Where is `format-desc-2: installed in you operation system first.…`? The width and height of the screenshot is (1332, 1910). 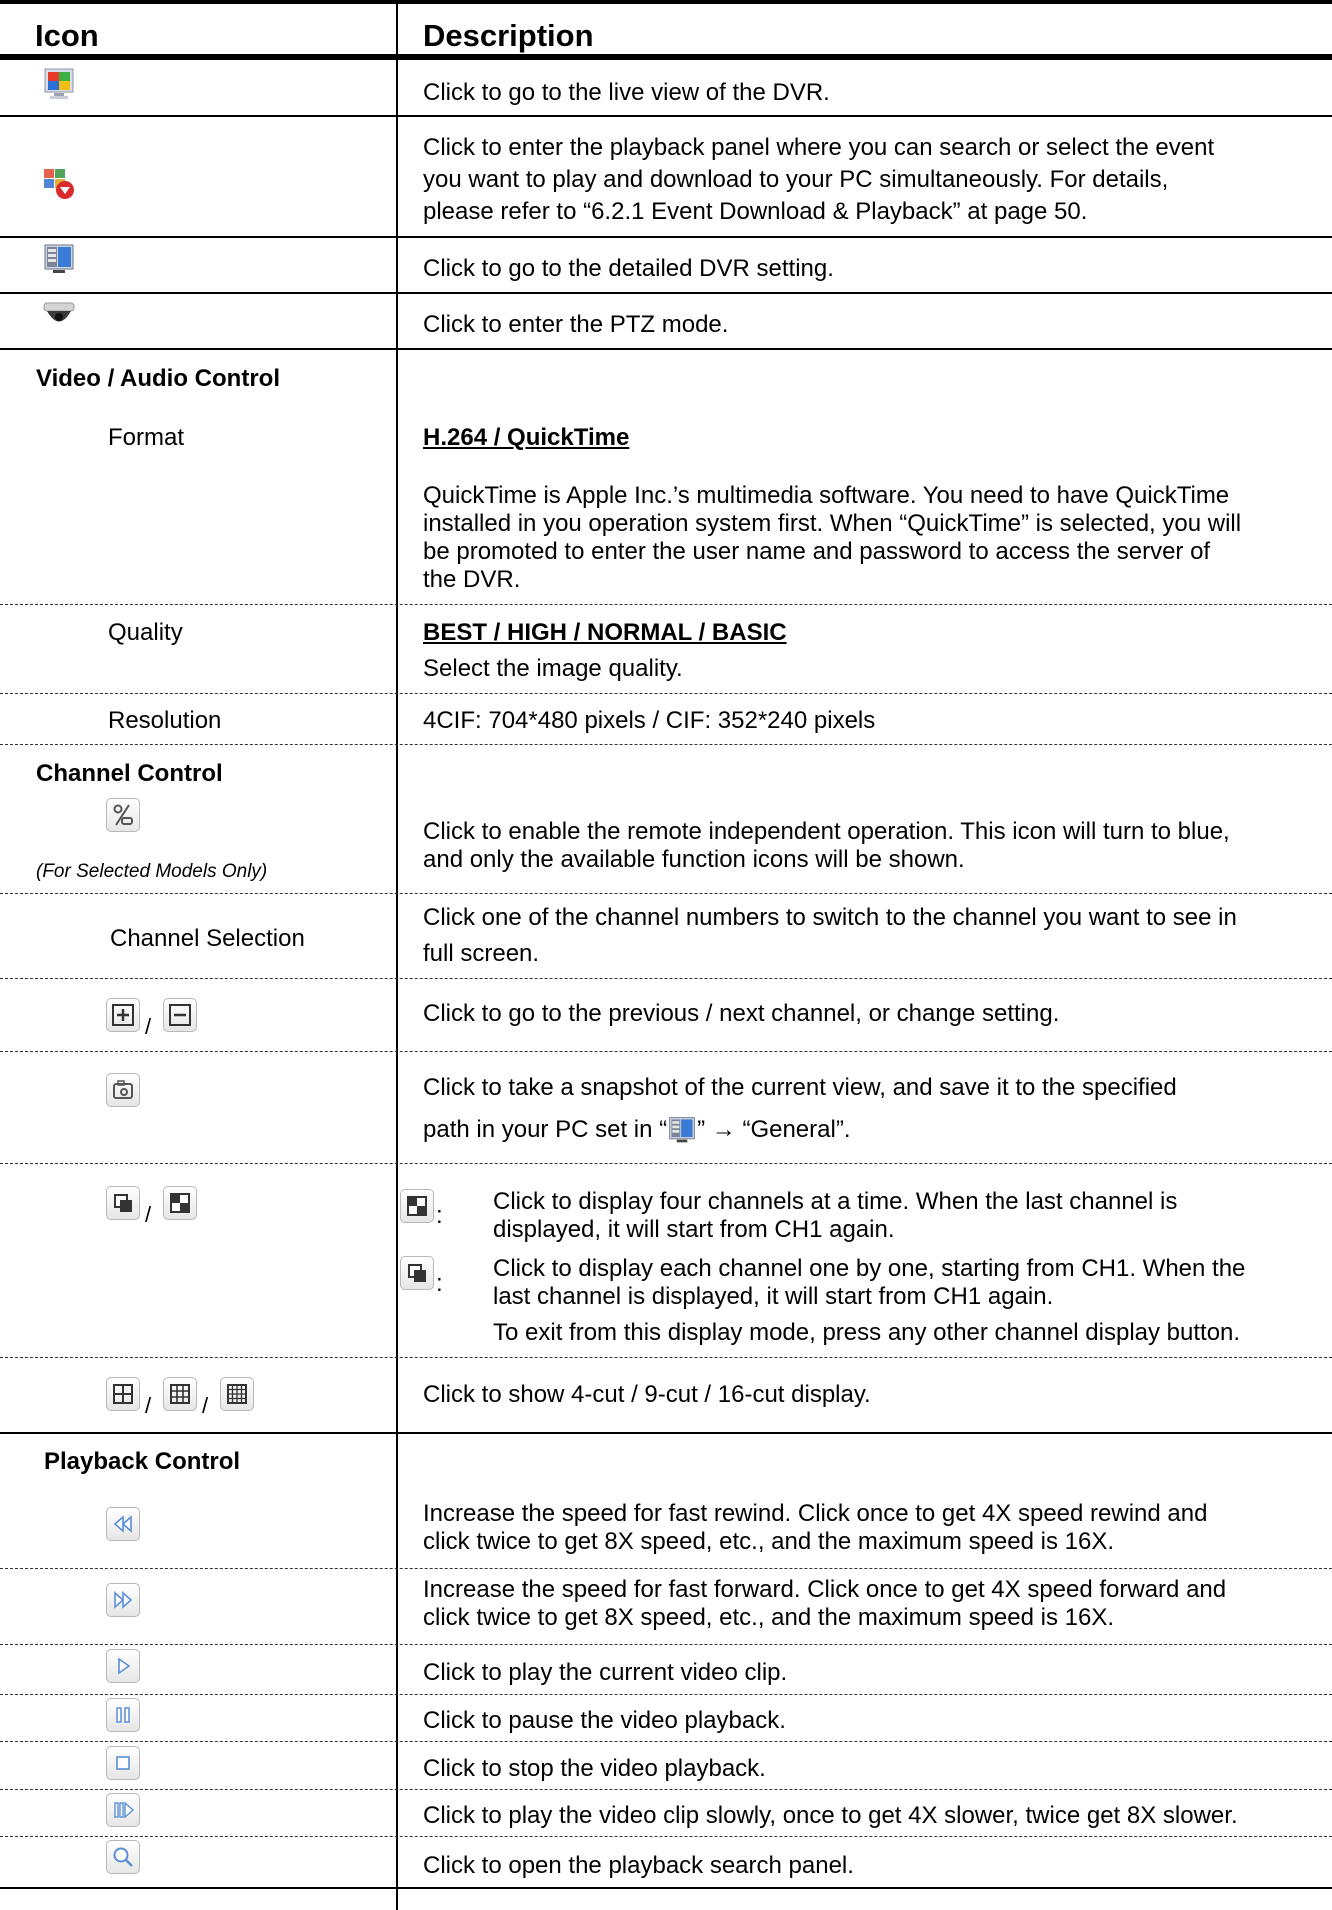
format-desc-2: installed in you operation system first.… is located at coordinates (832, 523).